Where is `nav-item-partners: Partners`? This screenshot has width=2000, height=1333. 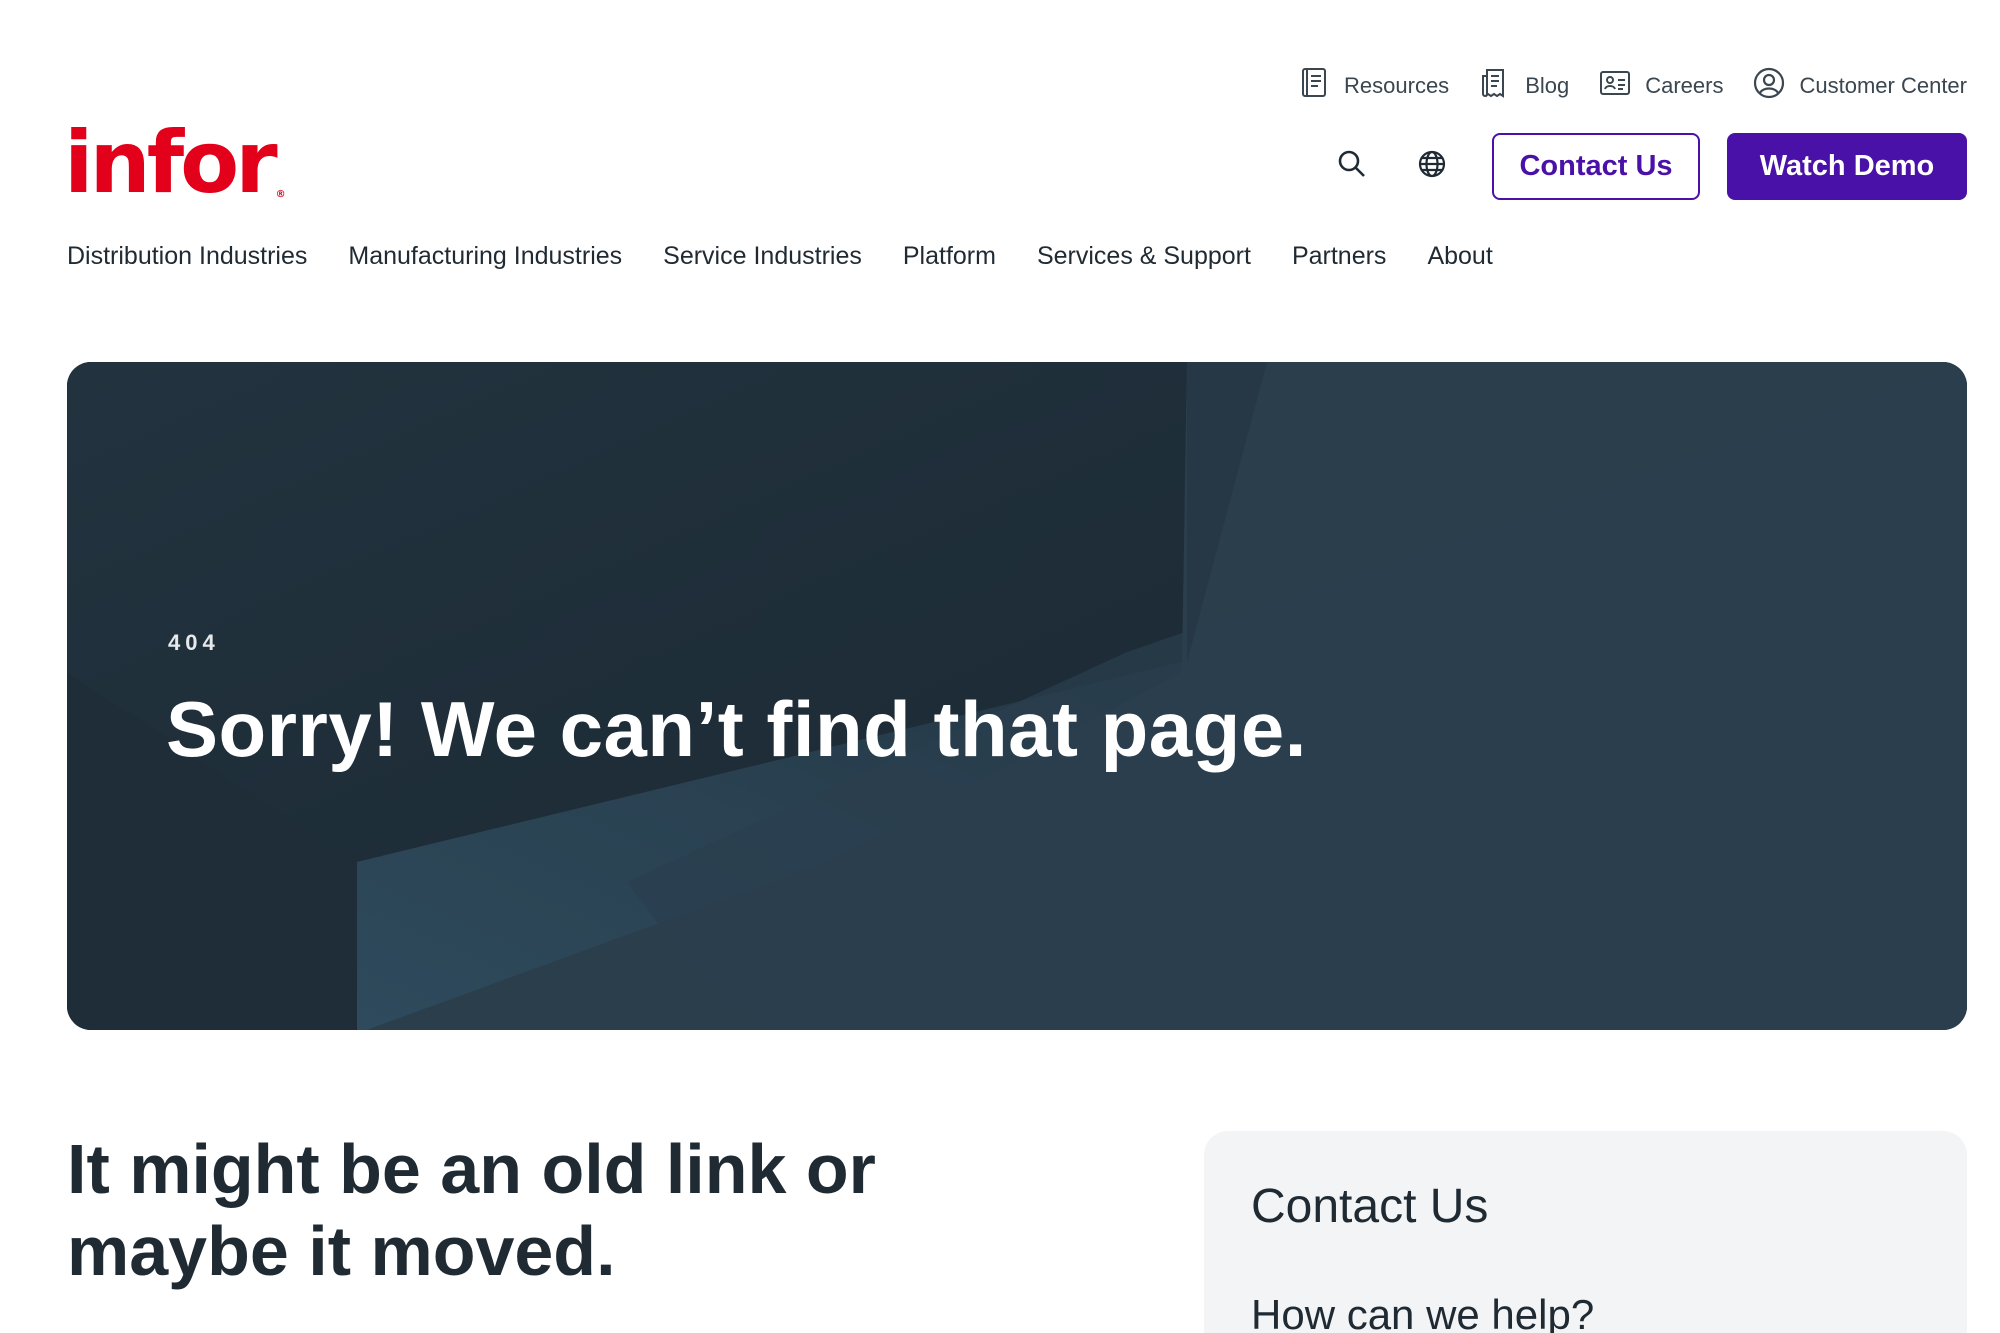 nav-item-partners: Partners is located at coordinates (1339, 256).